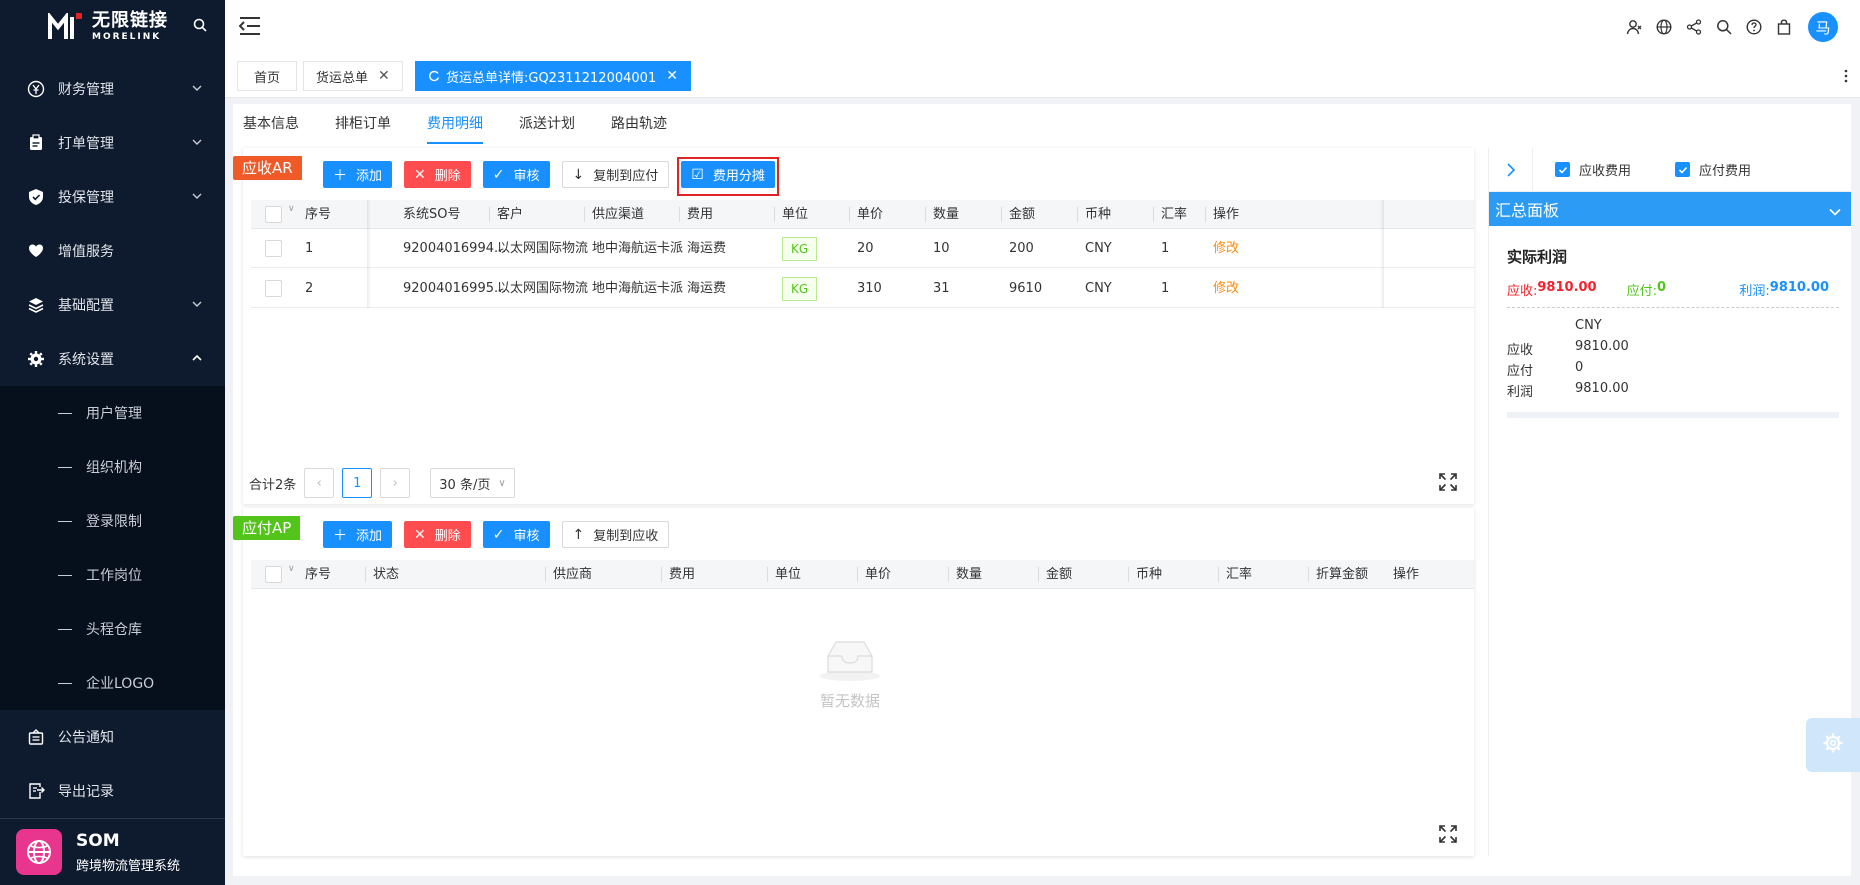  What do you see at coordinates (1527, 210) in the screenshot?
I see `summary-title-text: 汇总面板` at bounding box center [1527, 210].